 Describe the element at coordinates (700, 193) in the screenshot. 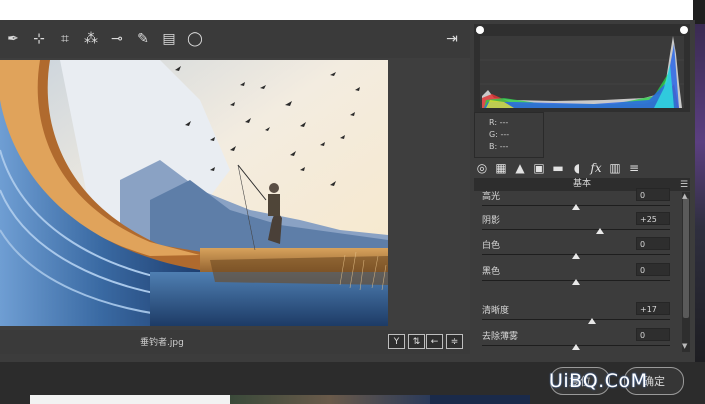

I see `background-desktop-edge` at that location.